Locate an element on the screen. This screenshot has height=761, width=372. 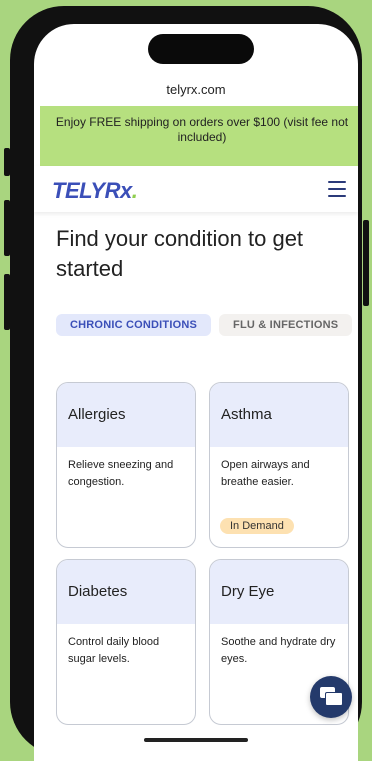
tab-flu-infections: FLU & INFECTIONS is located at coordinates (286, 325).